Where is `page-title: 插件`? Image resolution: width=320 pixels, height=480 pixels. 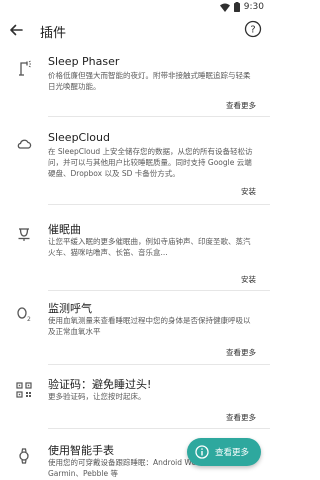
page-title: 插件 is located at coordinates (53, 33).